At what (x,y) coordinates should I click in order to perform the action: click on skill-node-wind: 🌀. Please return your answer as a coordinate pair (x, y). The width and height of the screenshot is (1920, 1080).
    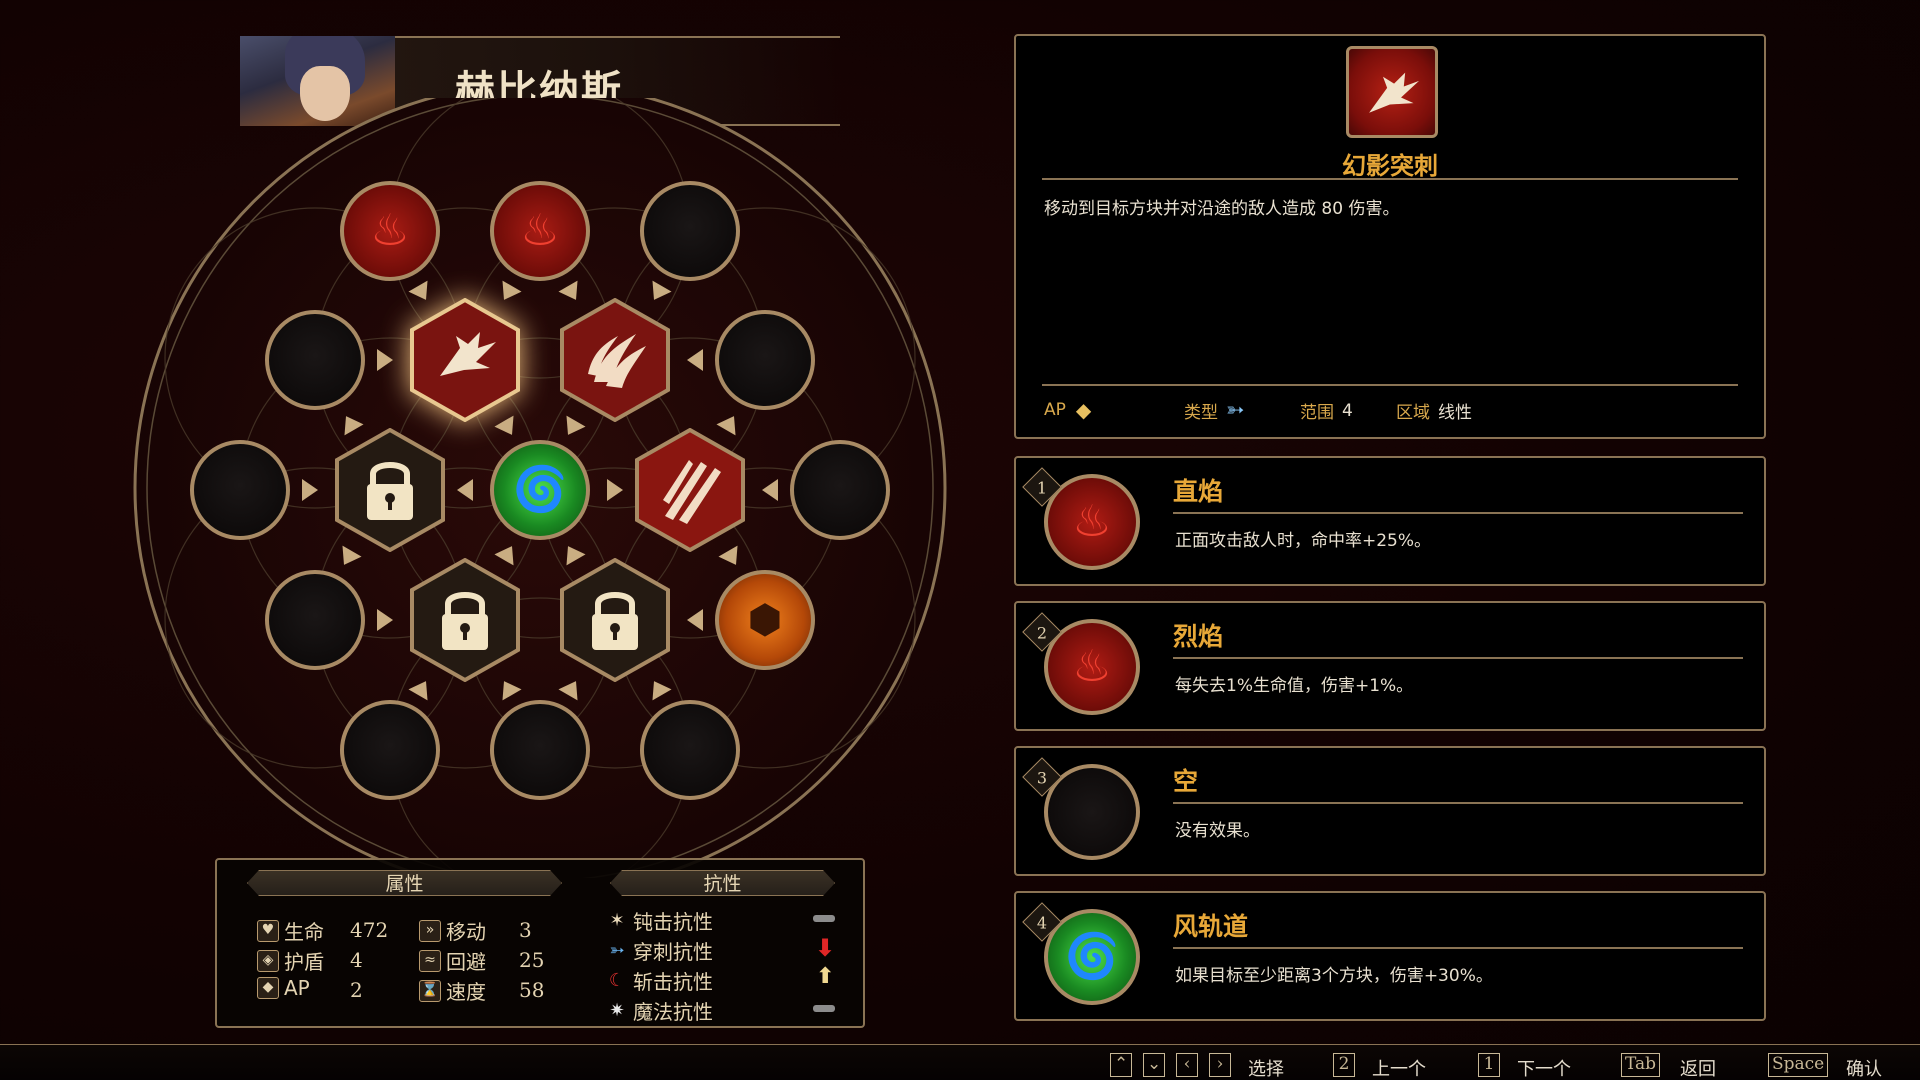
    Looking at the image, I should click on (540, 490).